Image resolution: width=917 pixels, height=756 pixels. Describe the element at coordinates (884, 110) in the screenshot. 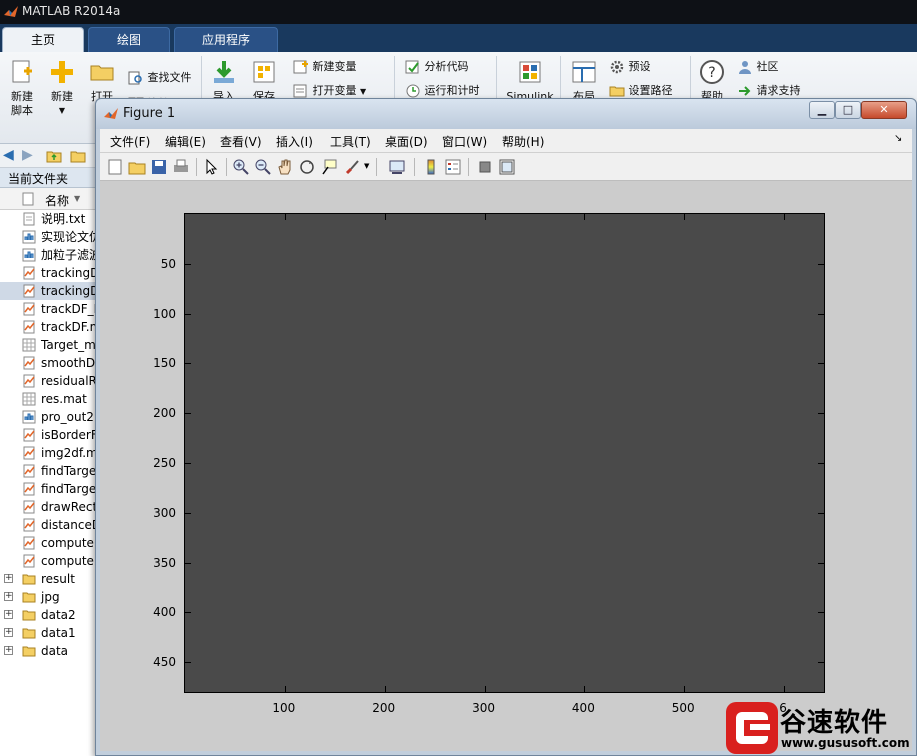

I see `close-button: ✕` at that location.